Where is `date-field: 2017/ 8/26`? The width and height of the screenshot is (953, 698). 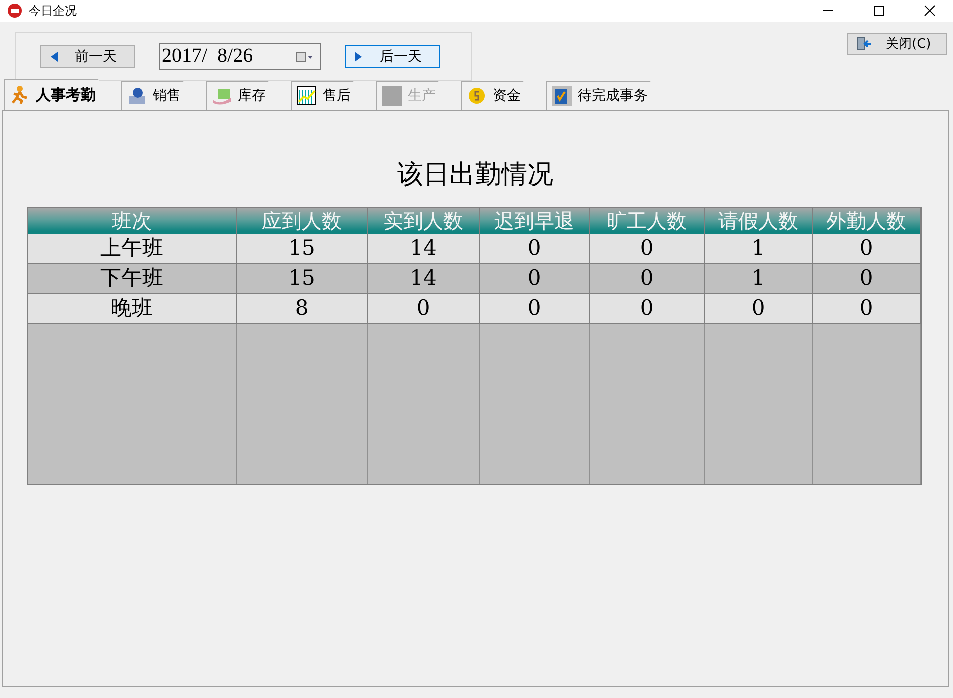
date-field: 2017/ 8/26 is located at coordinates (240, 56).